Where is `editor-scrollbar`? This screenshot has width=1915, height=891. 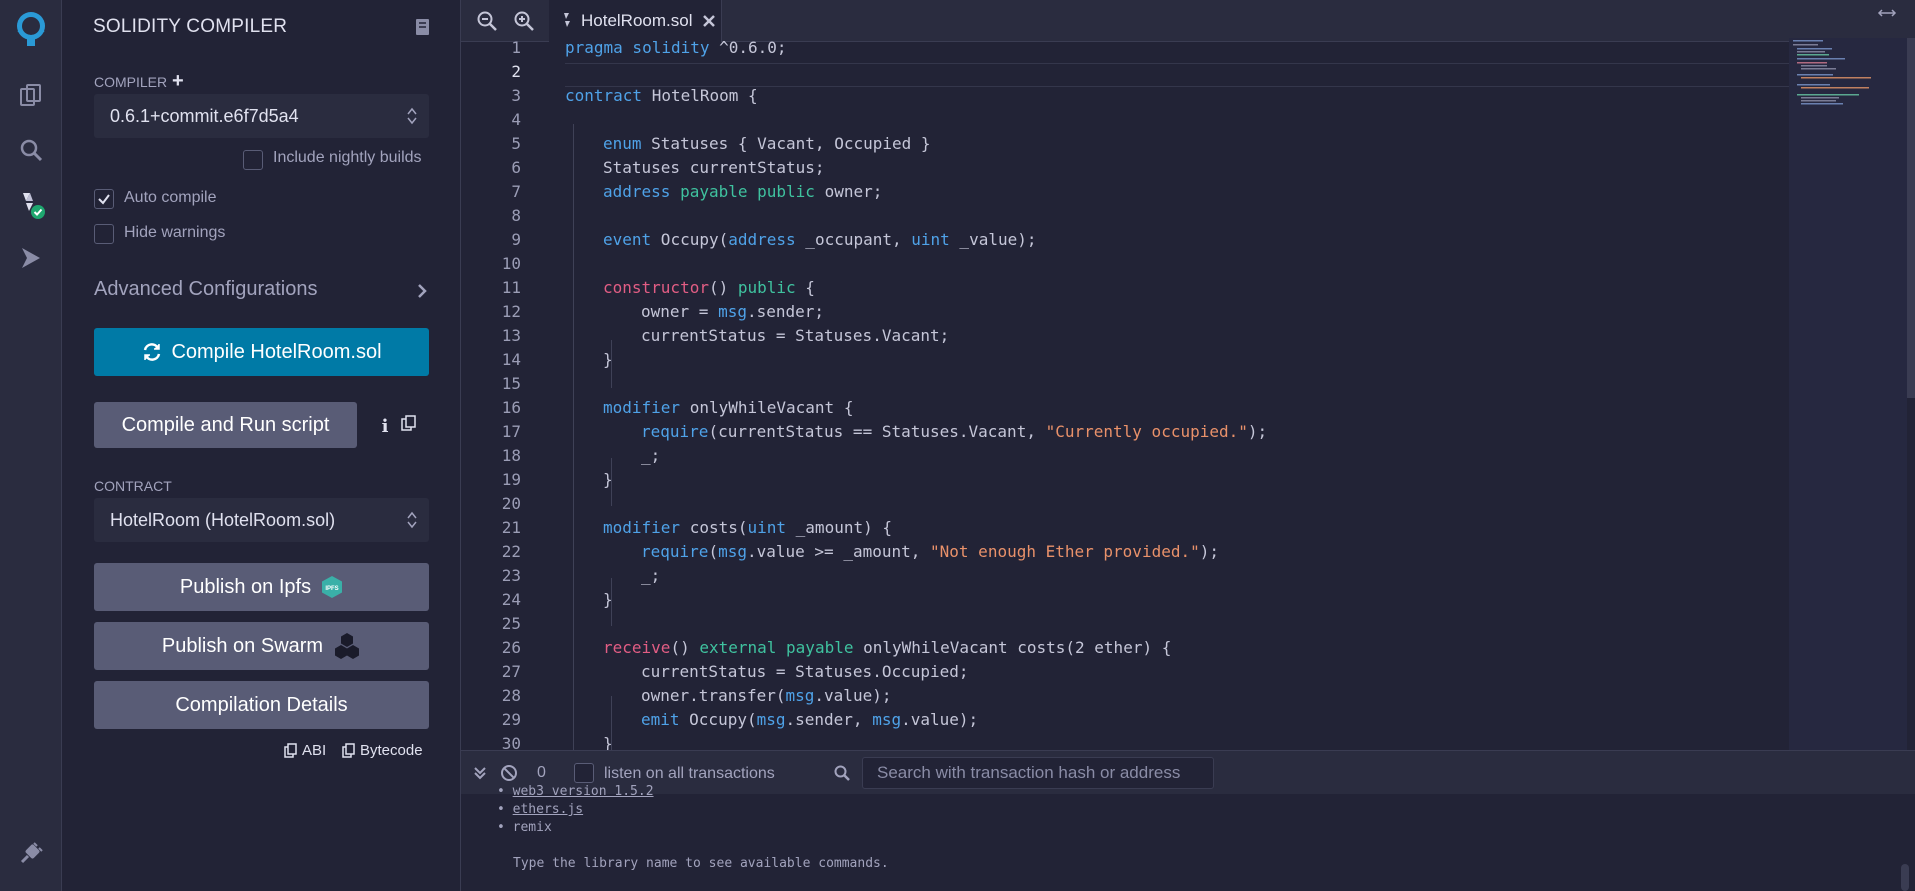 editor-scrollbar is located at coordinates (1911, 218).